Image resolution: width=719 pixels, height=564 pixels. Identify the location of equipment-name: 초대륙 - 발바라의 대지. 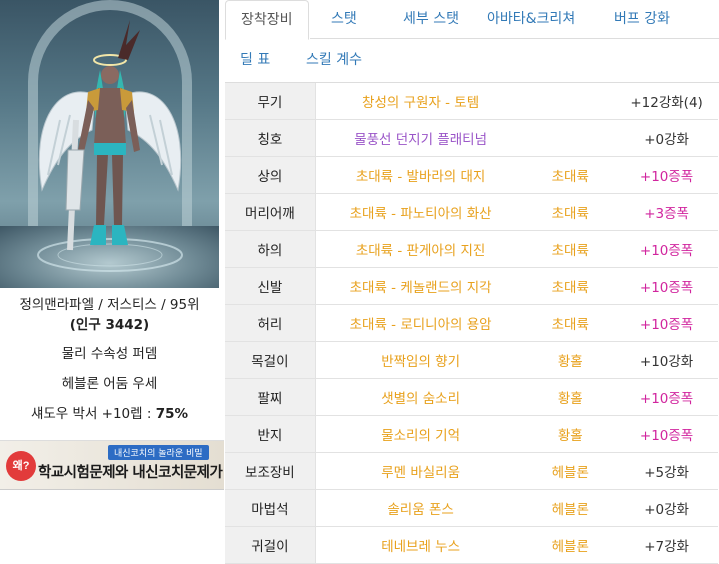
(420, 175).